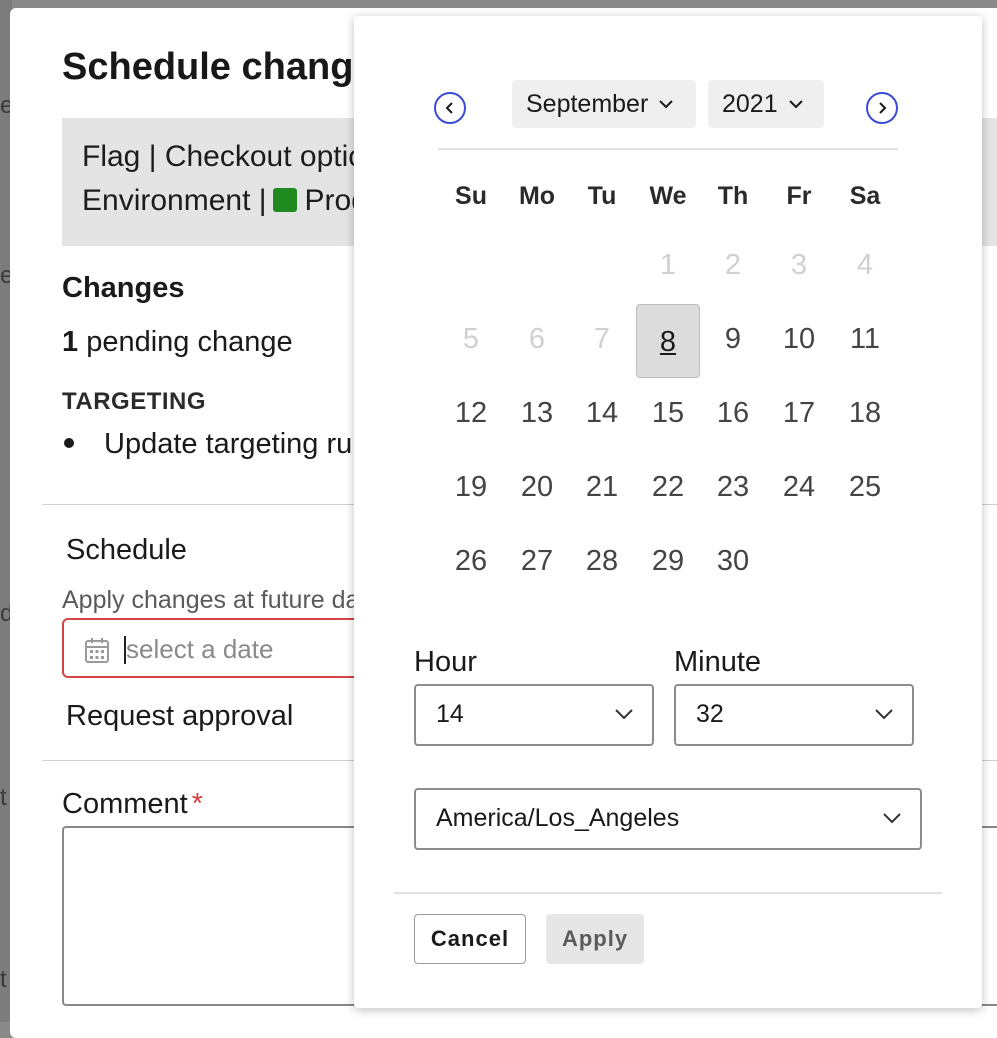  Describe the element at coordinates (534, 715) in the screenshot. I see `hour-select: 14` at that location.